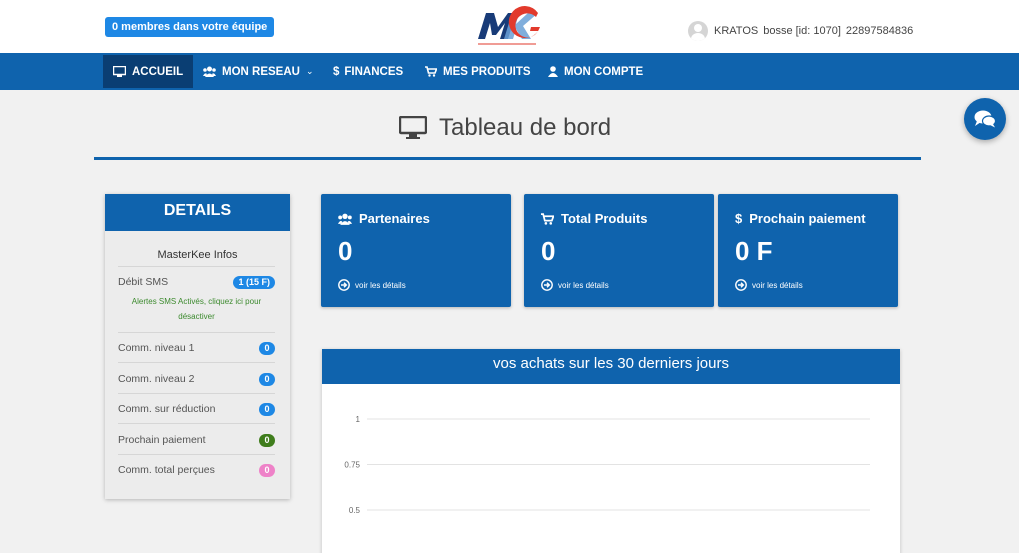 This screenshot has width=1019, height=553. I want to click on card-title-text: Partenaires, so click(394, 218).